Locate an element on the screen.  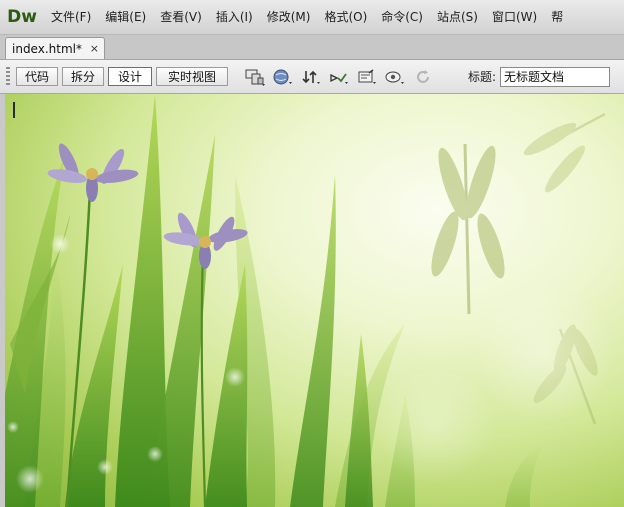
tab-label: index.html* is located at coordinates (47, 48).